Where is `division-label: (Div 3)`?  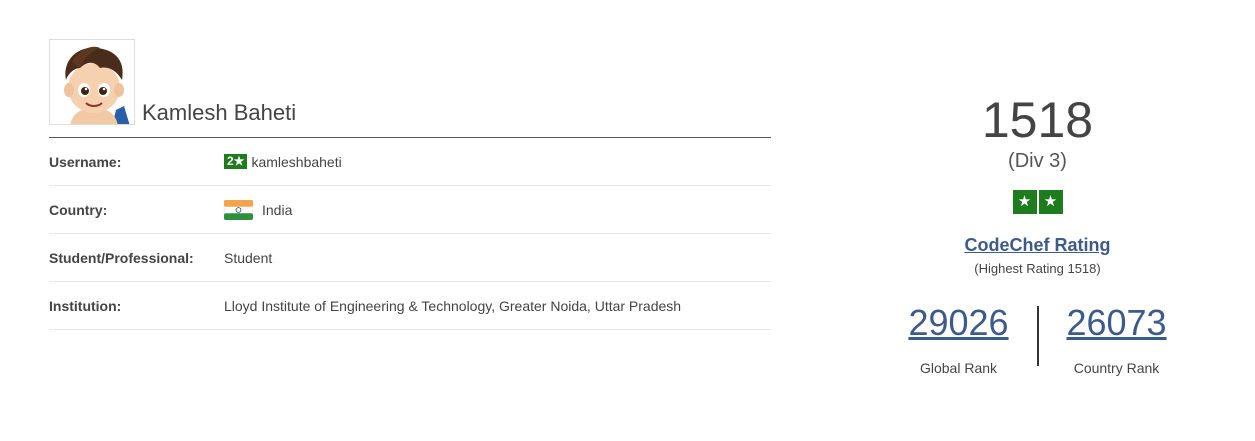
division-label: (Div 3) is located at coordinates (1037, 161).